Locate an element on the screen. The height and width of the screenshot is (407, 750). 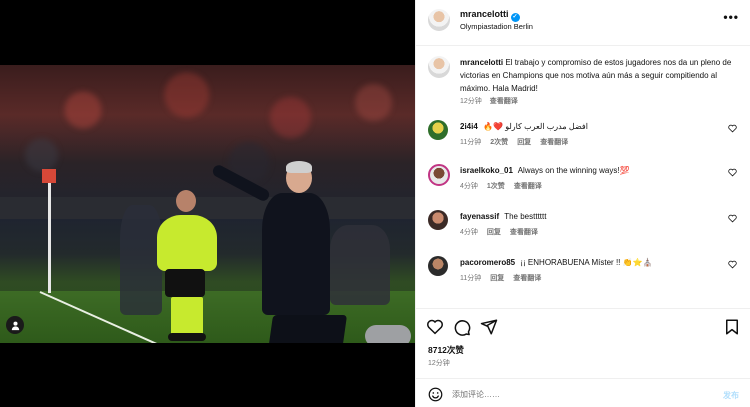
verified-badge-icon: ✓ is located at coordinates (515, 17).